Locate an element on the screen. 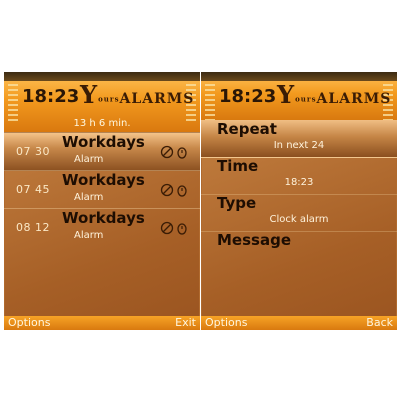 This screenshot has width=400, height=400. back-softkey: Back is located at coordinates (379, 323).